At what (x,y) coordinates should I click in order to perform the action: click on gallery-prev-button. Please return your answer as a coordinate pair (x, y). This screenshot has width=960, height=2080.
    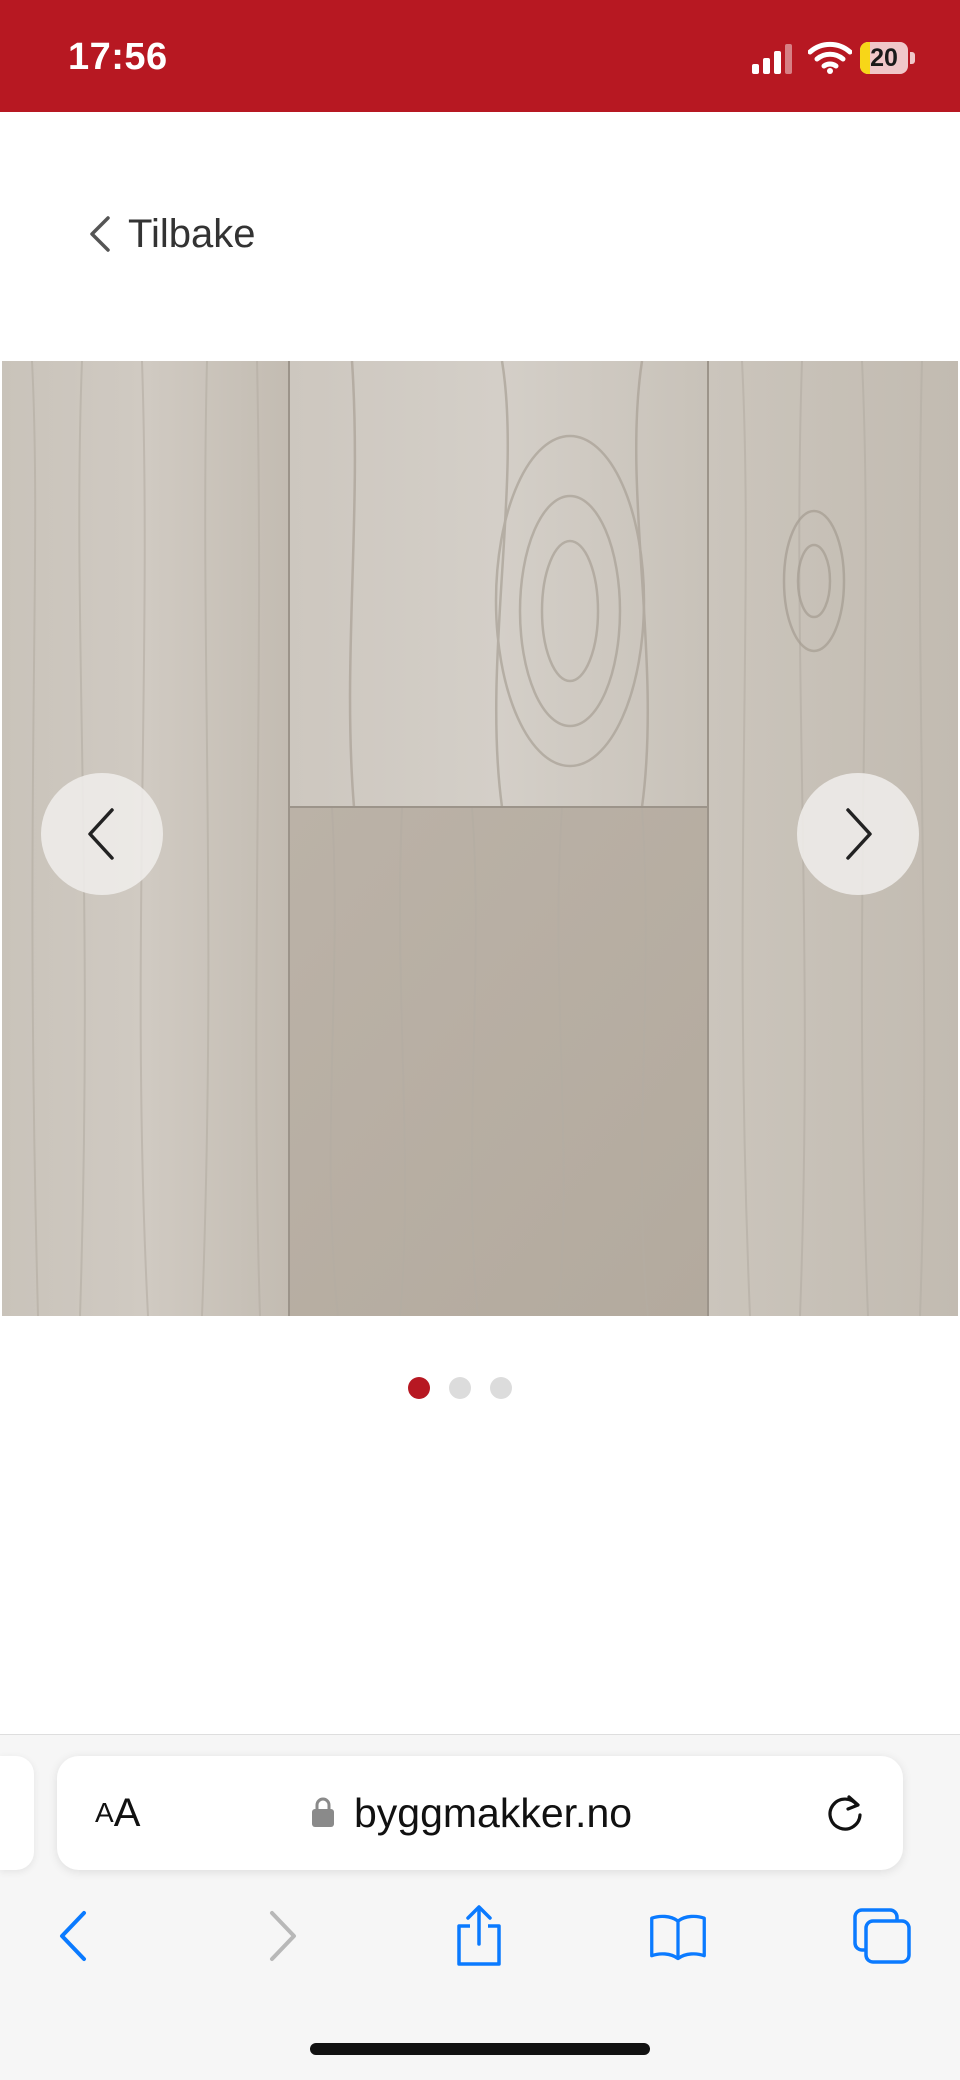
    Looking at the image, I should click on (102, 834).